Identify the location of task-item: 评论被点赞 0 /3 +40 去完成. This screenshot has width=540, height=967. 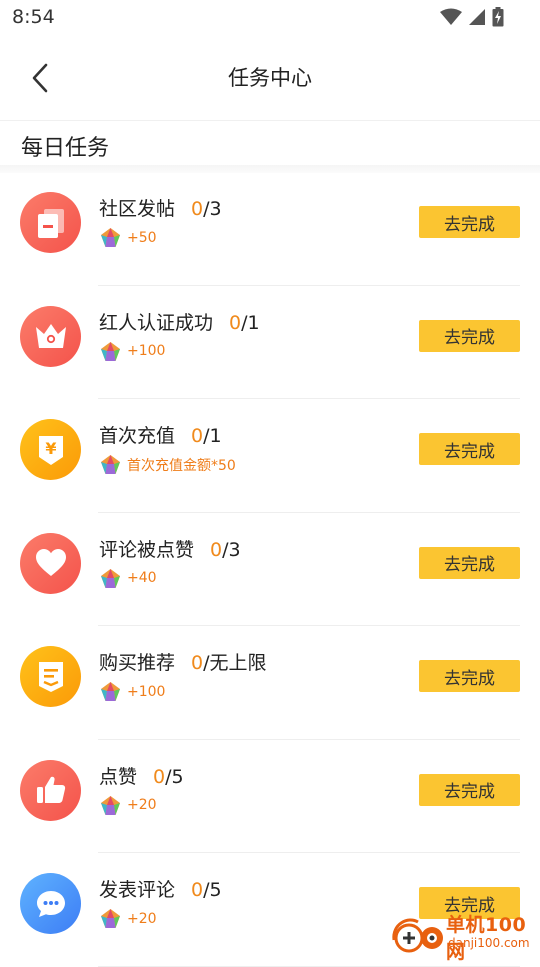
(270, 570).